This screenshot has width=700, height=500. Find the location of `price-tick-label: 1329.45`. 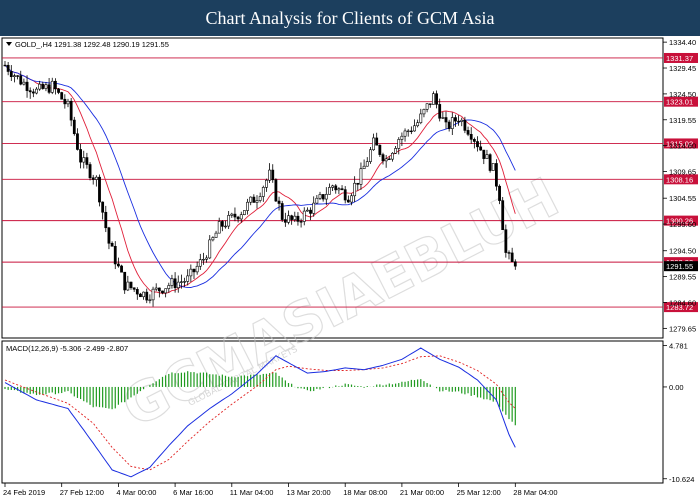

price-tick-label: 1329.45 is located at coordinates (682, 68).